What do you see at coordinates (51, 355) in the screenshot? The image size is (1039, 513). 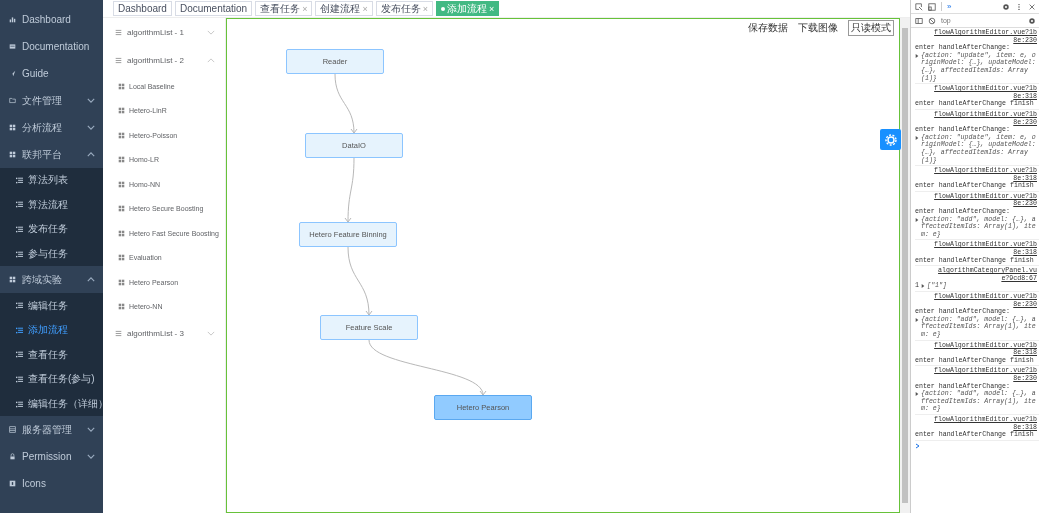 I see `submenu-item: 查看任务` at bounding box center [51, 355].